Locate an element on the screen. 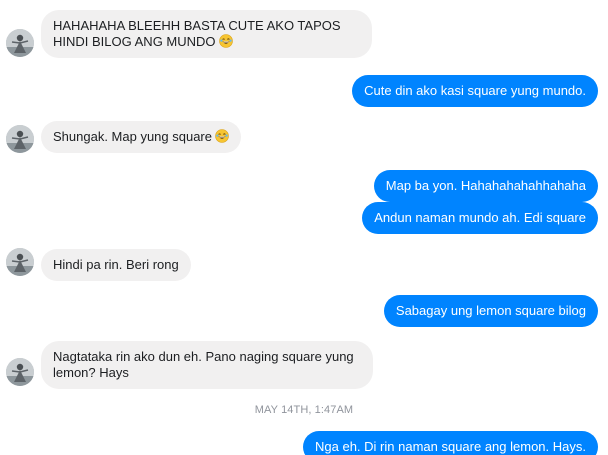 The image size is (608, 455). message-bubble-outgoing: Map ba yon. Hahahahahahhahaha is located at coordinates (485, 186).